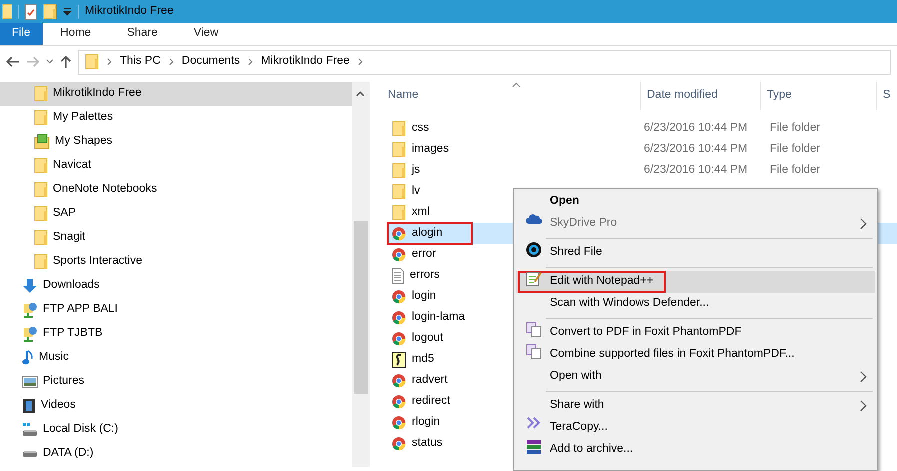 This screenshot has height=471, width=897. I want to click on file-name: images, so click(431, 149).